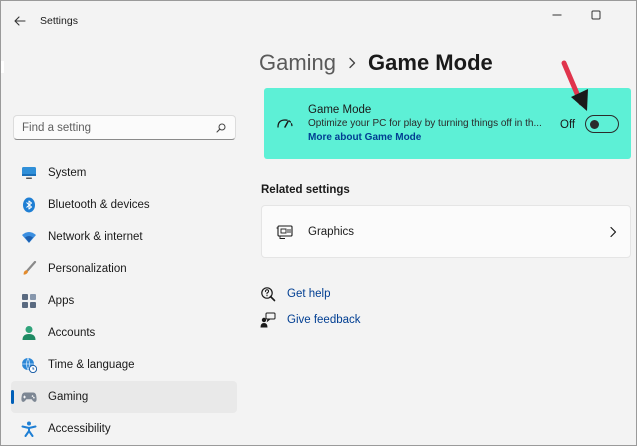 The width and height of the screenshot is (637, 446). What do you see at coordinates (594, 124) in the screenshot?
I see `toggle-knob` at bounding box center [594, 124].